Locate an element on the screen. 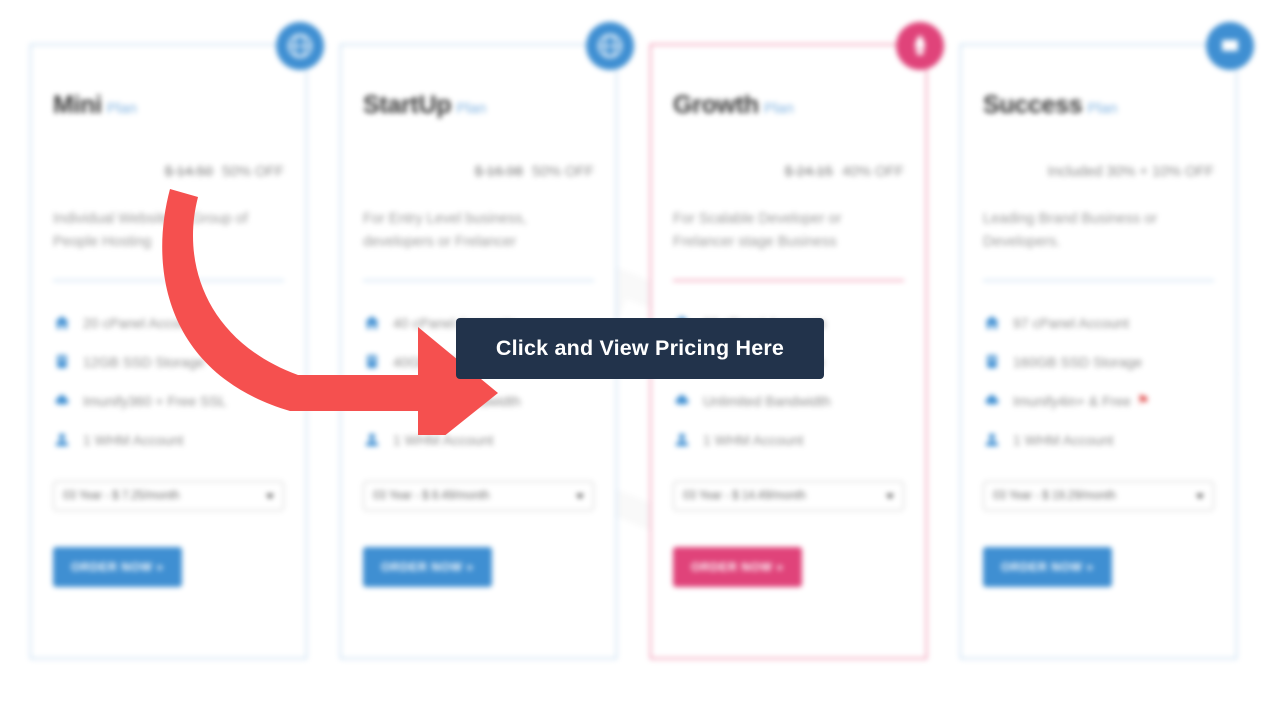  curved-arrow-icon is located at coordinates (330, 312).